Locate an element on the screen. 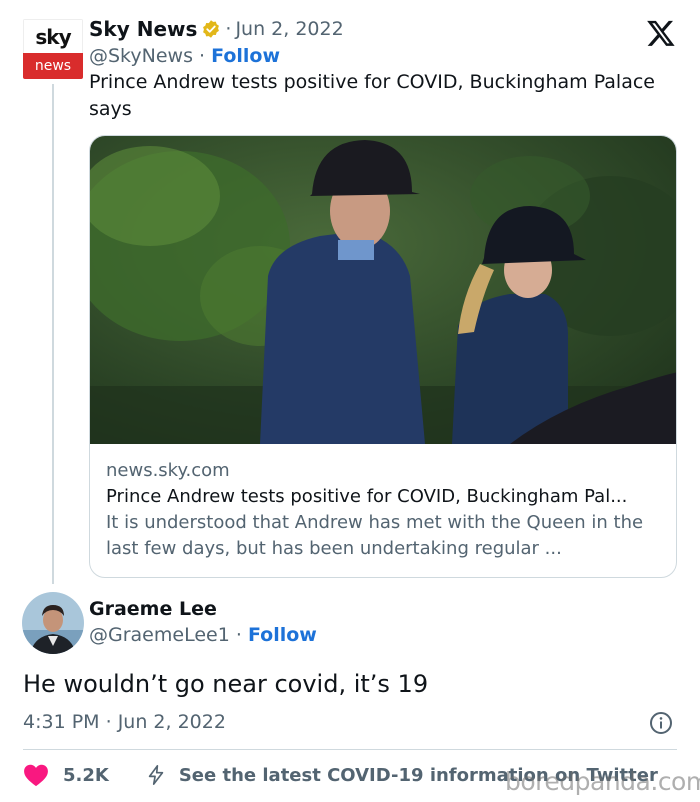 The height and width of the screenshot is (802, 700). avatar-bottom-text: news is located at coordinates (53, 66).